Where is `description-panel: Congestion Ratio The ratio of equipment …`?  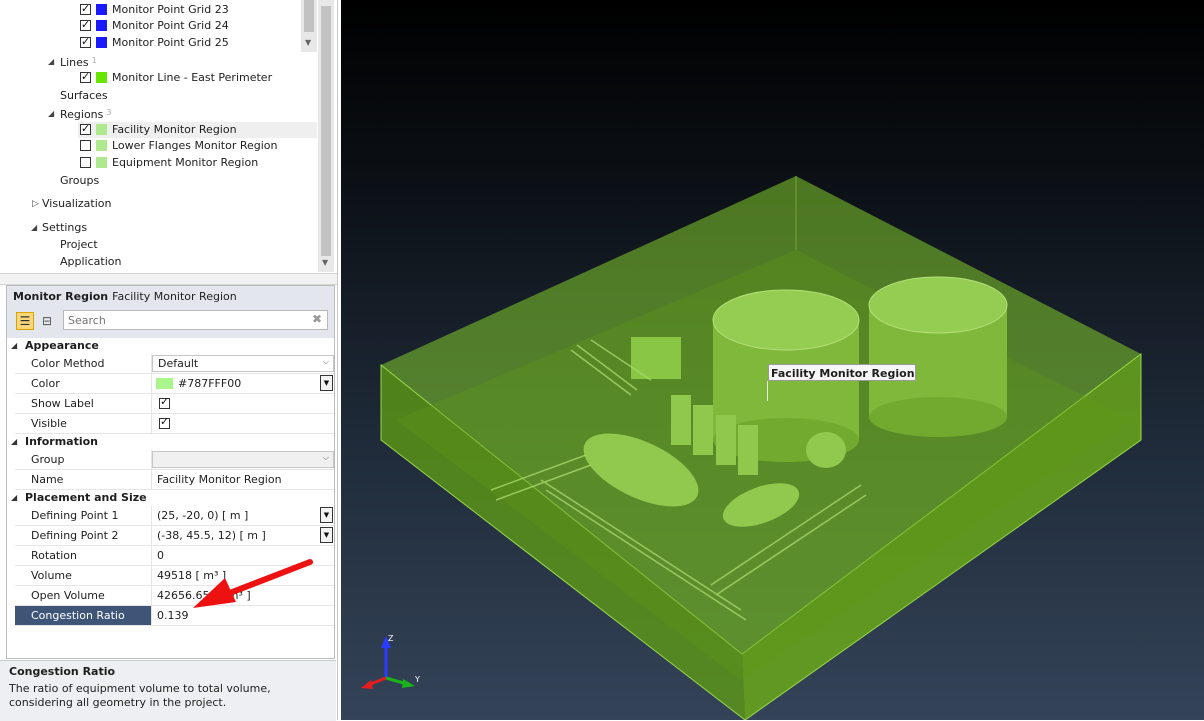
description-panel: Congestion Ratio The ratio of equipment … is located at coordinates (168, 690).